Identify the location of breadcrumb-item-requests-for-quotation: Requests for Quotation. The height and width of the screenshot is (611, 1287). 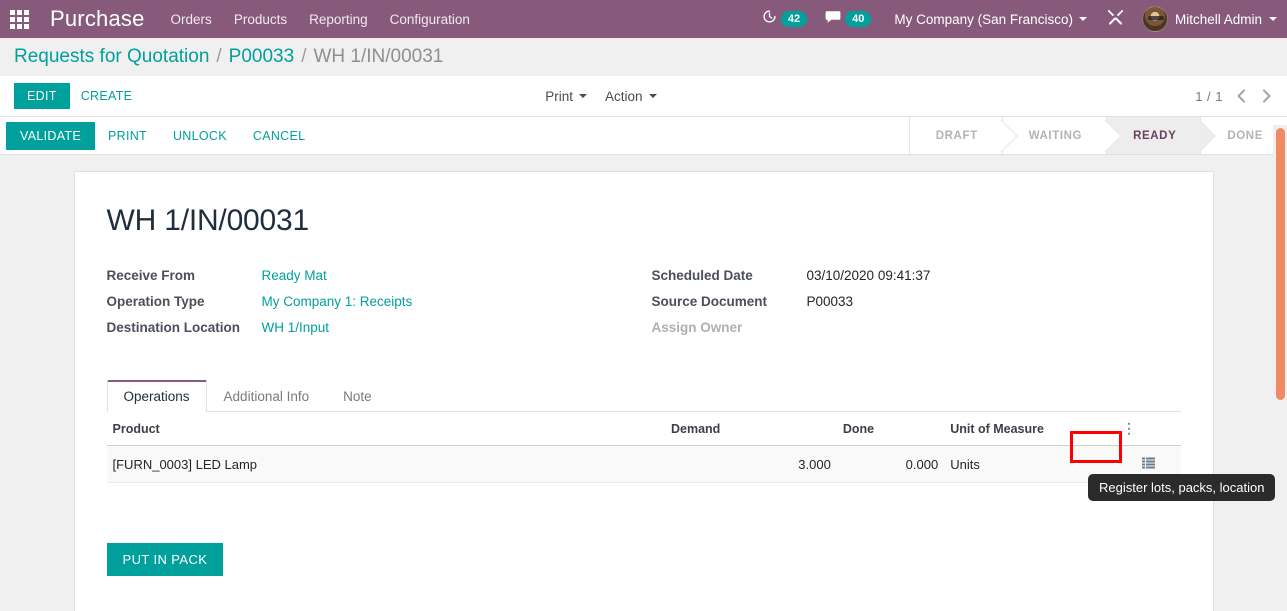
(111, 57).